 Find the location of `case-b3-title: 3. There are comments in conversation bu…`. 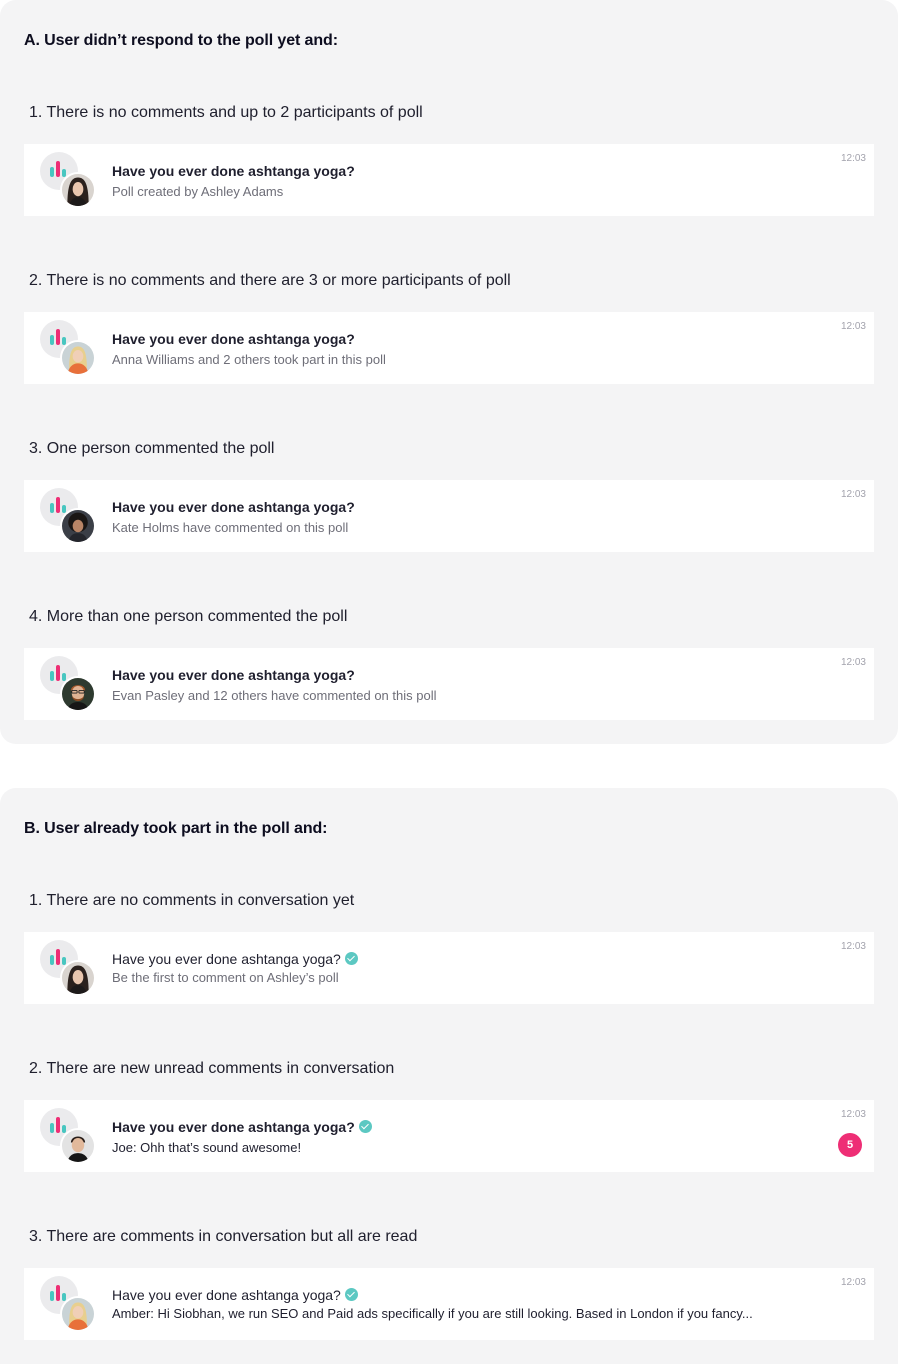

case-b3-title: 3. There are comments in conversation bu… is located at coordinates (223, 1236).